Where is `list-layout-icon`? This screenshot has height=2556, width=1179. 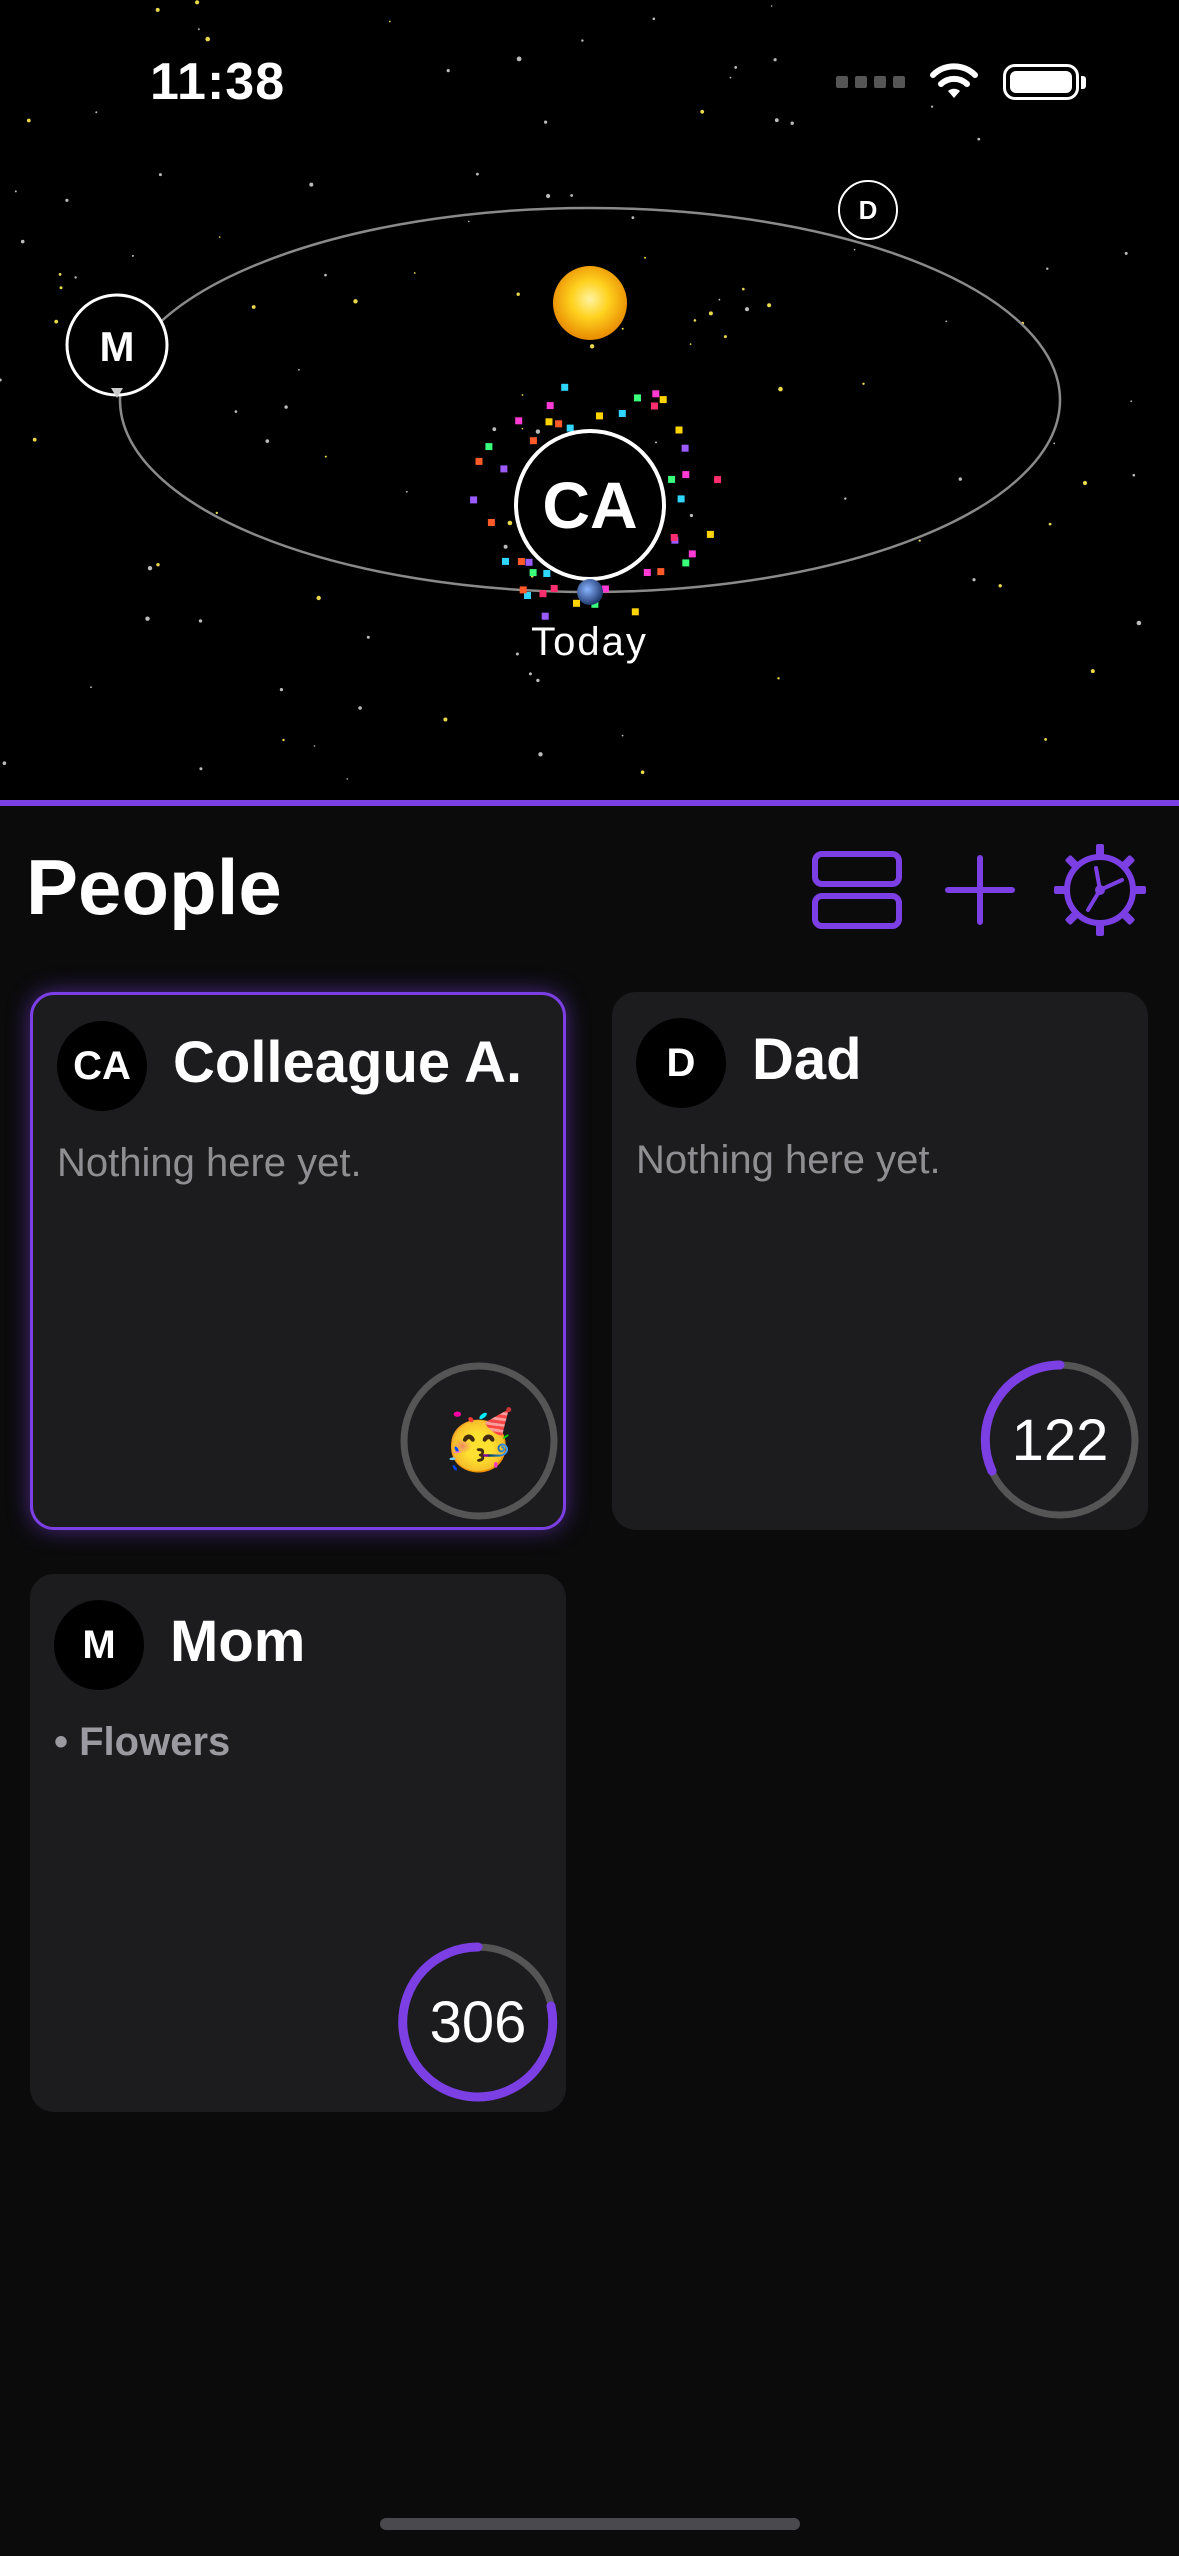
list-layout-icon is located at coordinates (857, 890).